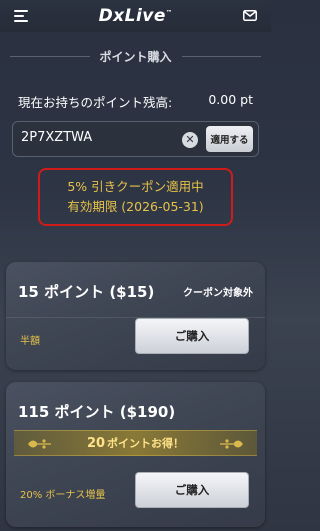 This screenshot has height=531, width=320. What do you see at coordinates (21, 16) in the screenshot?
I see `menu-icon` at bounding box center [21, 16].